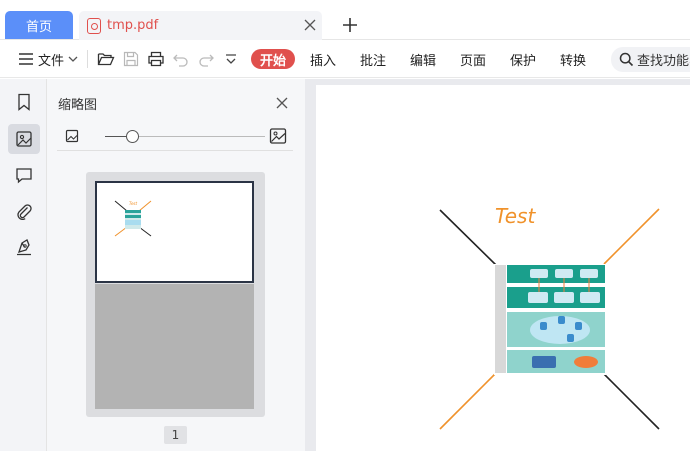 The height and width of the screenshot is (451, 690). What do you see at coordinates (282, 103) in the screenshot?
I see `close-panel-icon` at bounding box center [282, 103].